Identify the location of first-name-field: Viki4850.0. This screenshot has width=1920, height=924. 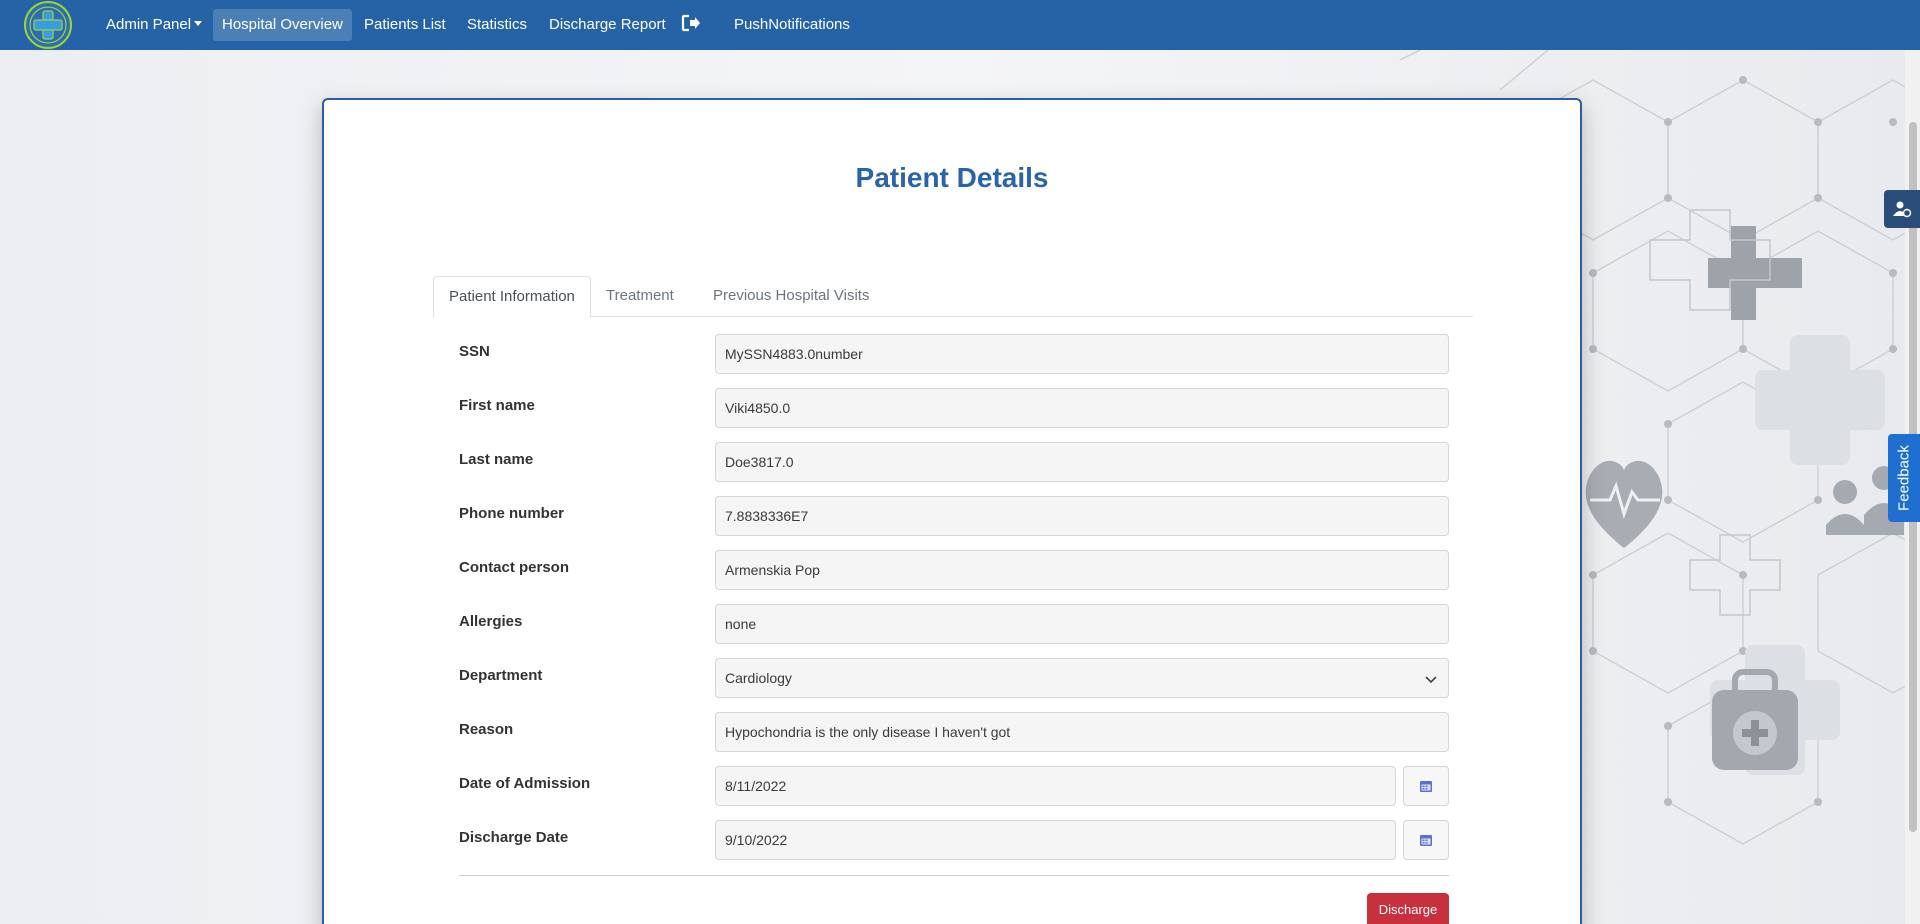
(1082, 408).